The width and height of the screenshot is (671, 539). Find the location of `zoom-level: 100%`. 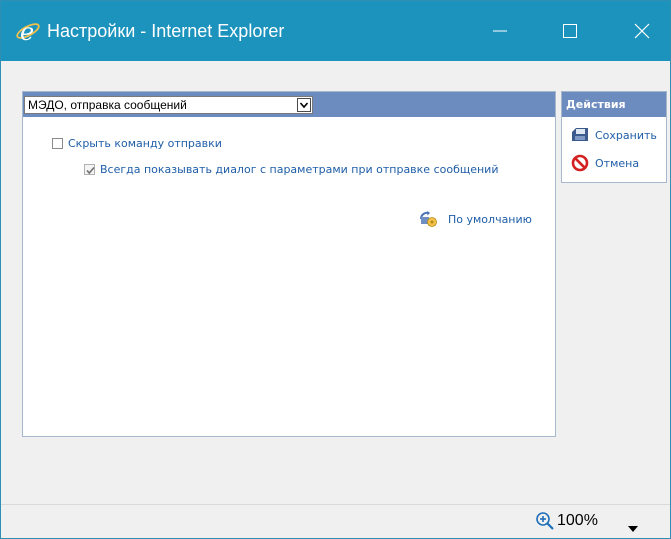

zoom-level: 100% is located at coordinates (577, 520).